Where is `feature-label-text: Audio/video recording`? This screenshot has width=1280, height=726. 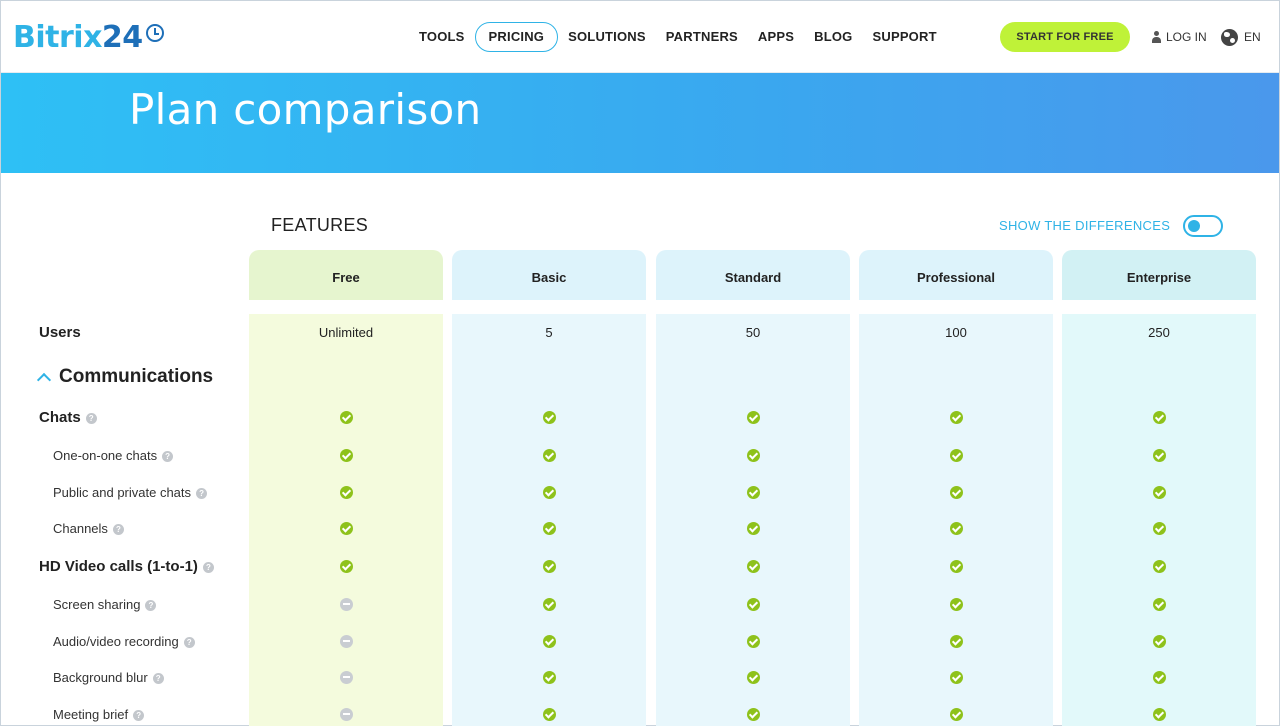
feature-label-text: Audio/video recording is located at coordinates (116, 641).